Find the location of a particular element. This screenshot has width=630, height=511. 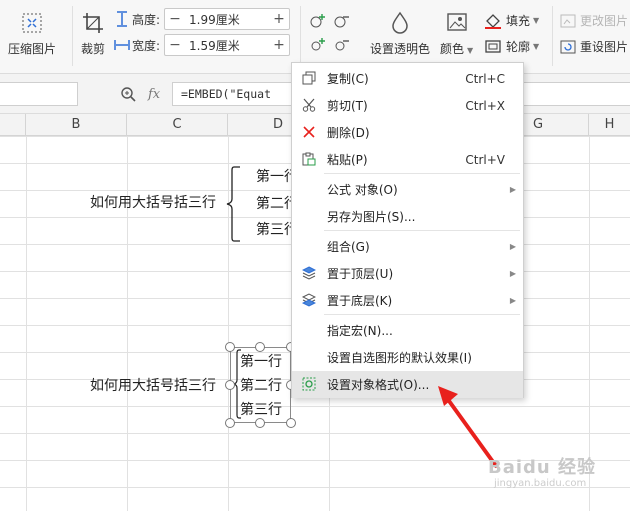

grid-line is located at coordinates (26, 323).